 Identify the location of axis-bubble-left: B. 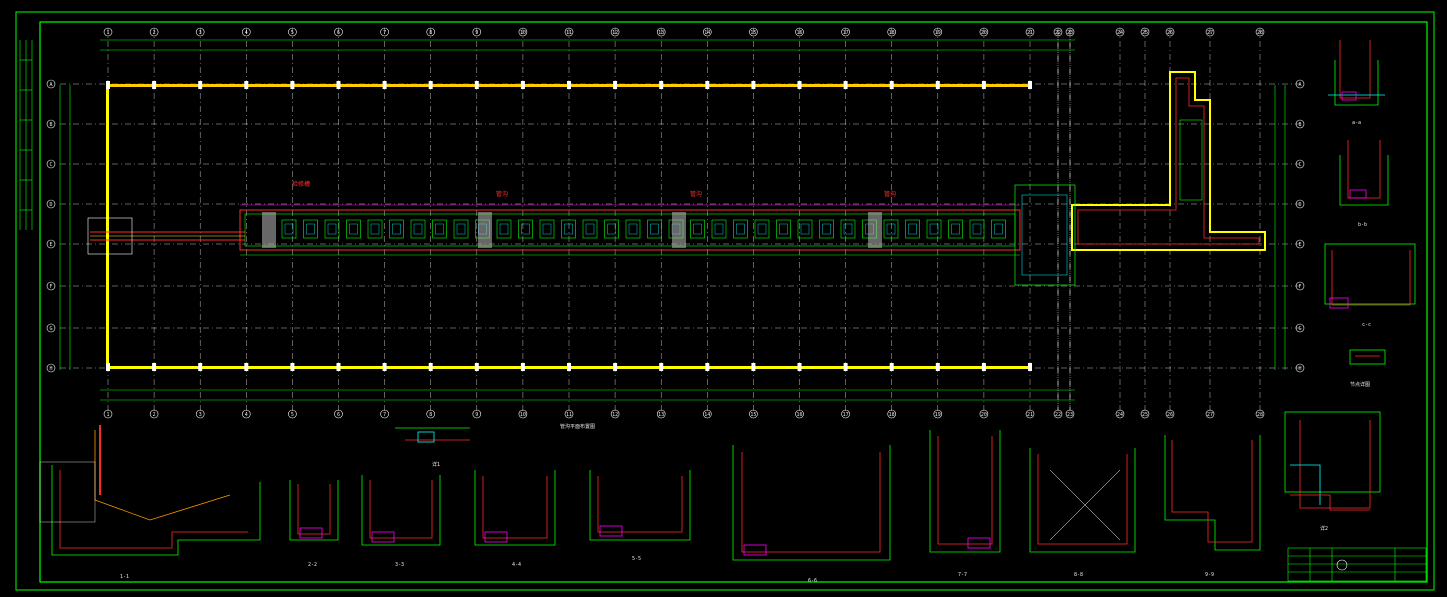
(51, 124).